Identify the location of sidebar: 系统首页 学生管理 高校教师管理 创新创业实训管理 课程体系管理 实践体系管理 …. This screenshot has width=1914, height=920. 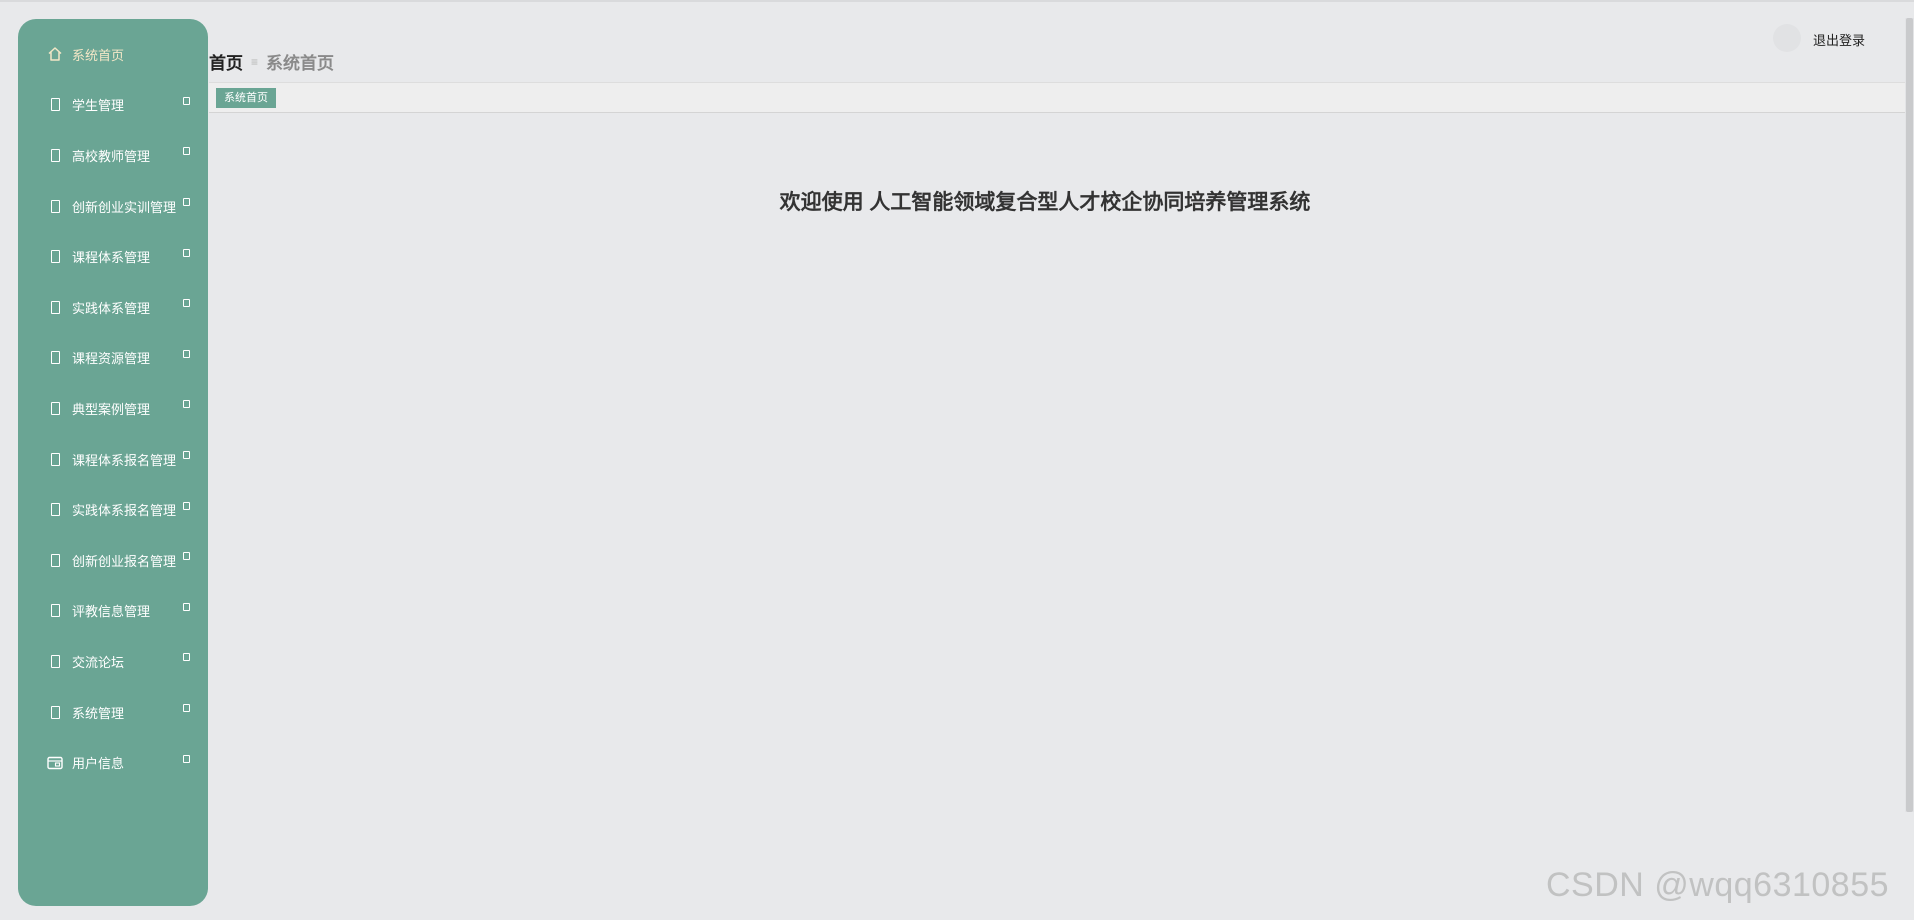
(113, 462).